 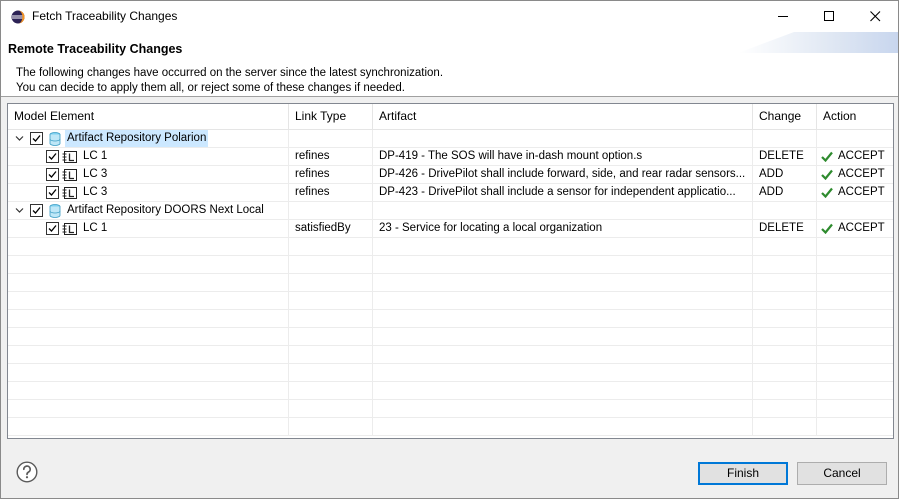 What do you see at coordinates (18, 17) in the screenshot?
I see `eclipse-icon` at bounding box center [18, 17].